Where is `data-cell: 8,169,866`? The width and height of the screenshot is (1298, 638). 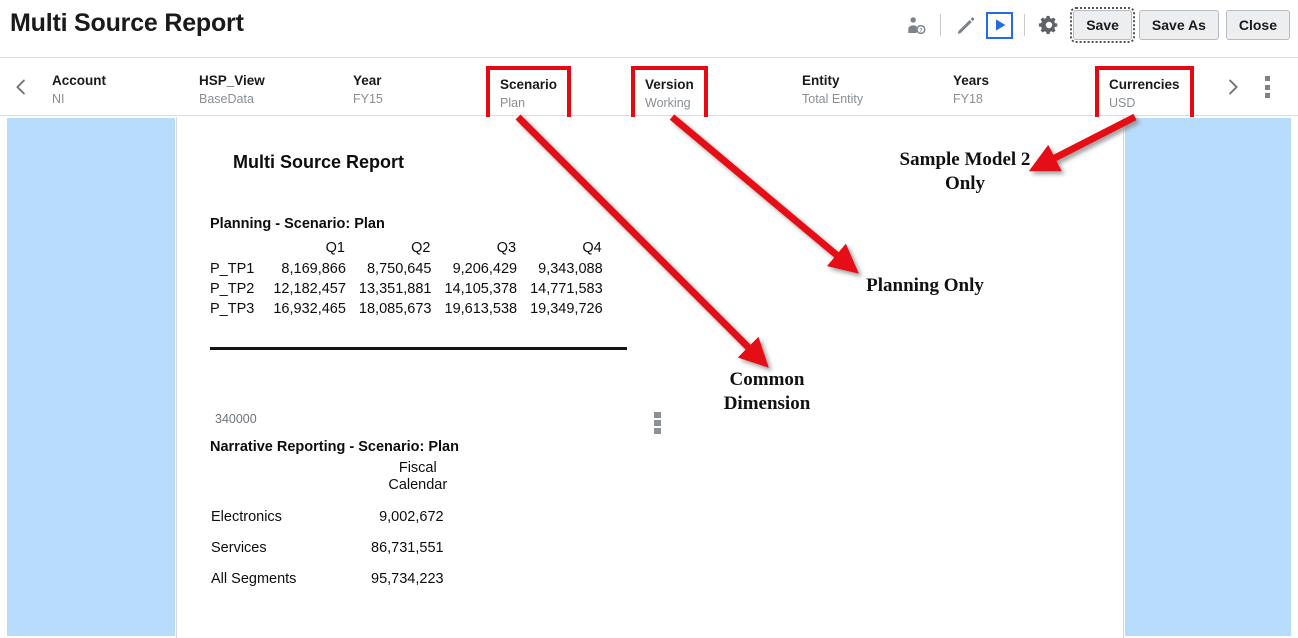
data-cell: 8,169,866 is located at coordinates (303, 269).